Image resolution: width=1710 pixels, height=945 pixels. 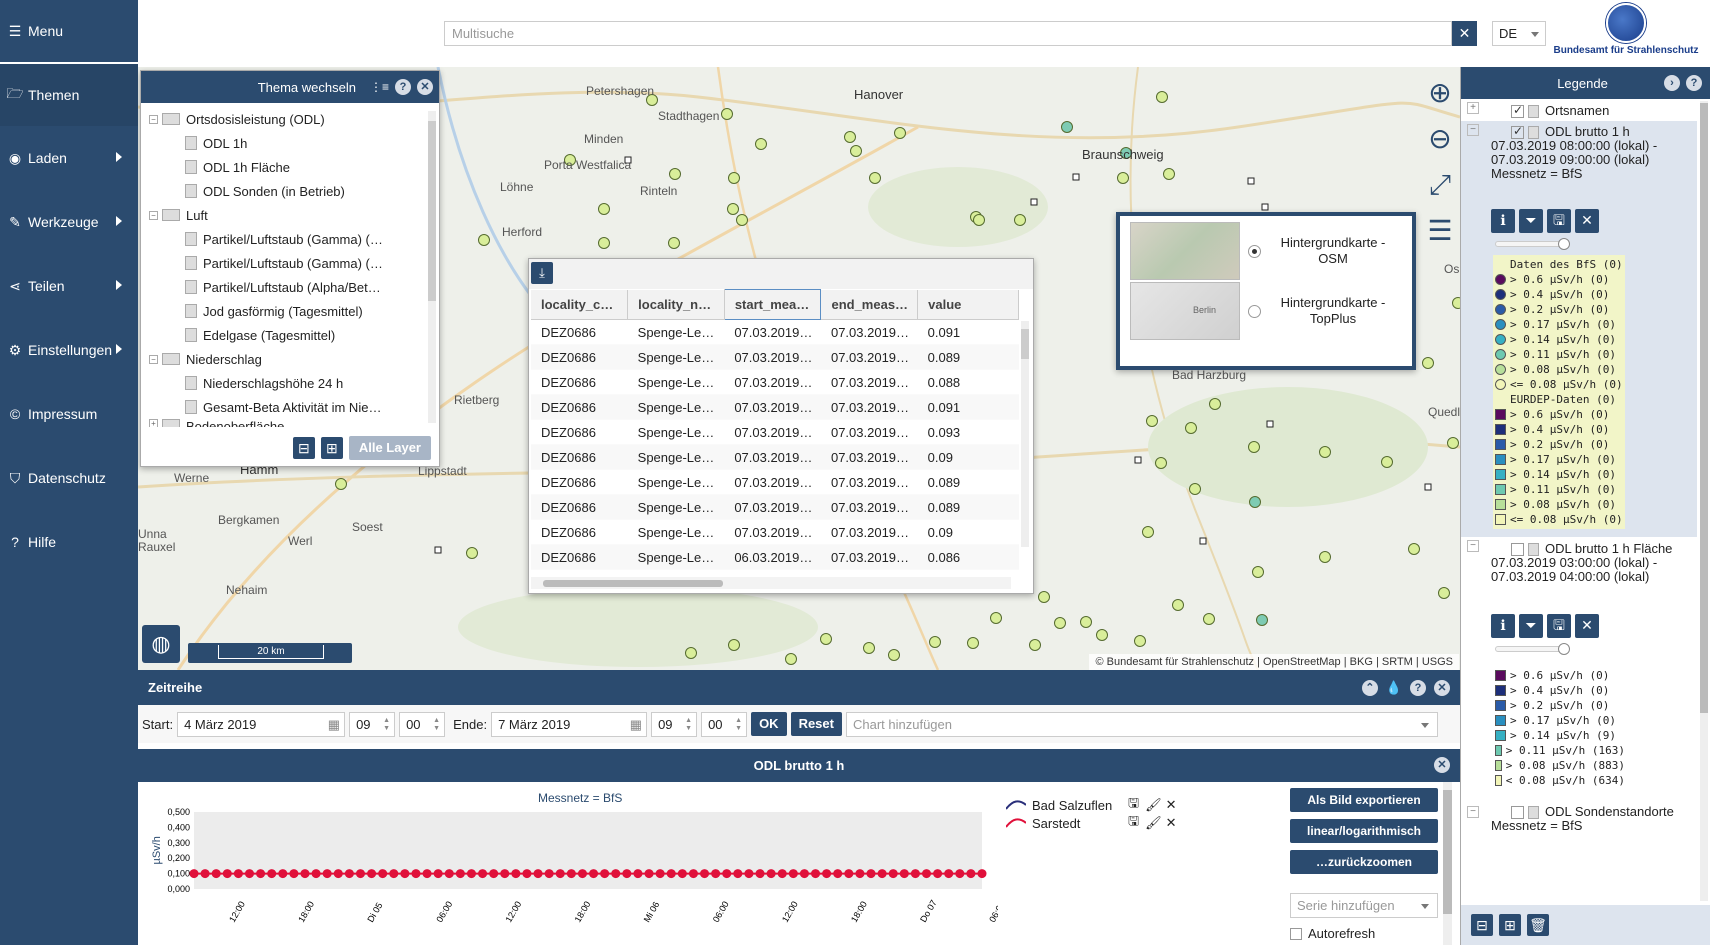 What do you see at coordinates (1447, 863) in the screenshot?
I see `chart-scrollbar` at bounding box center [1447, 863].